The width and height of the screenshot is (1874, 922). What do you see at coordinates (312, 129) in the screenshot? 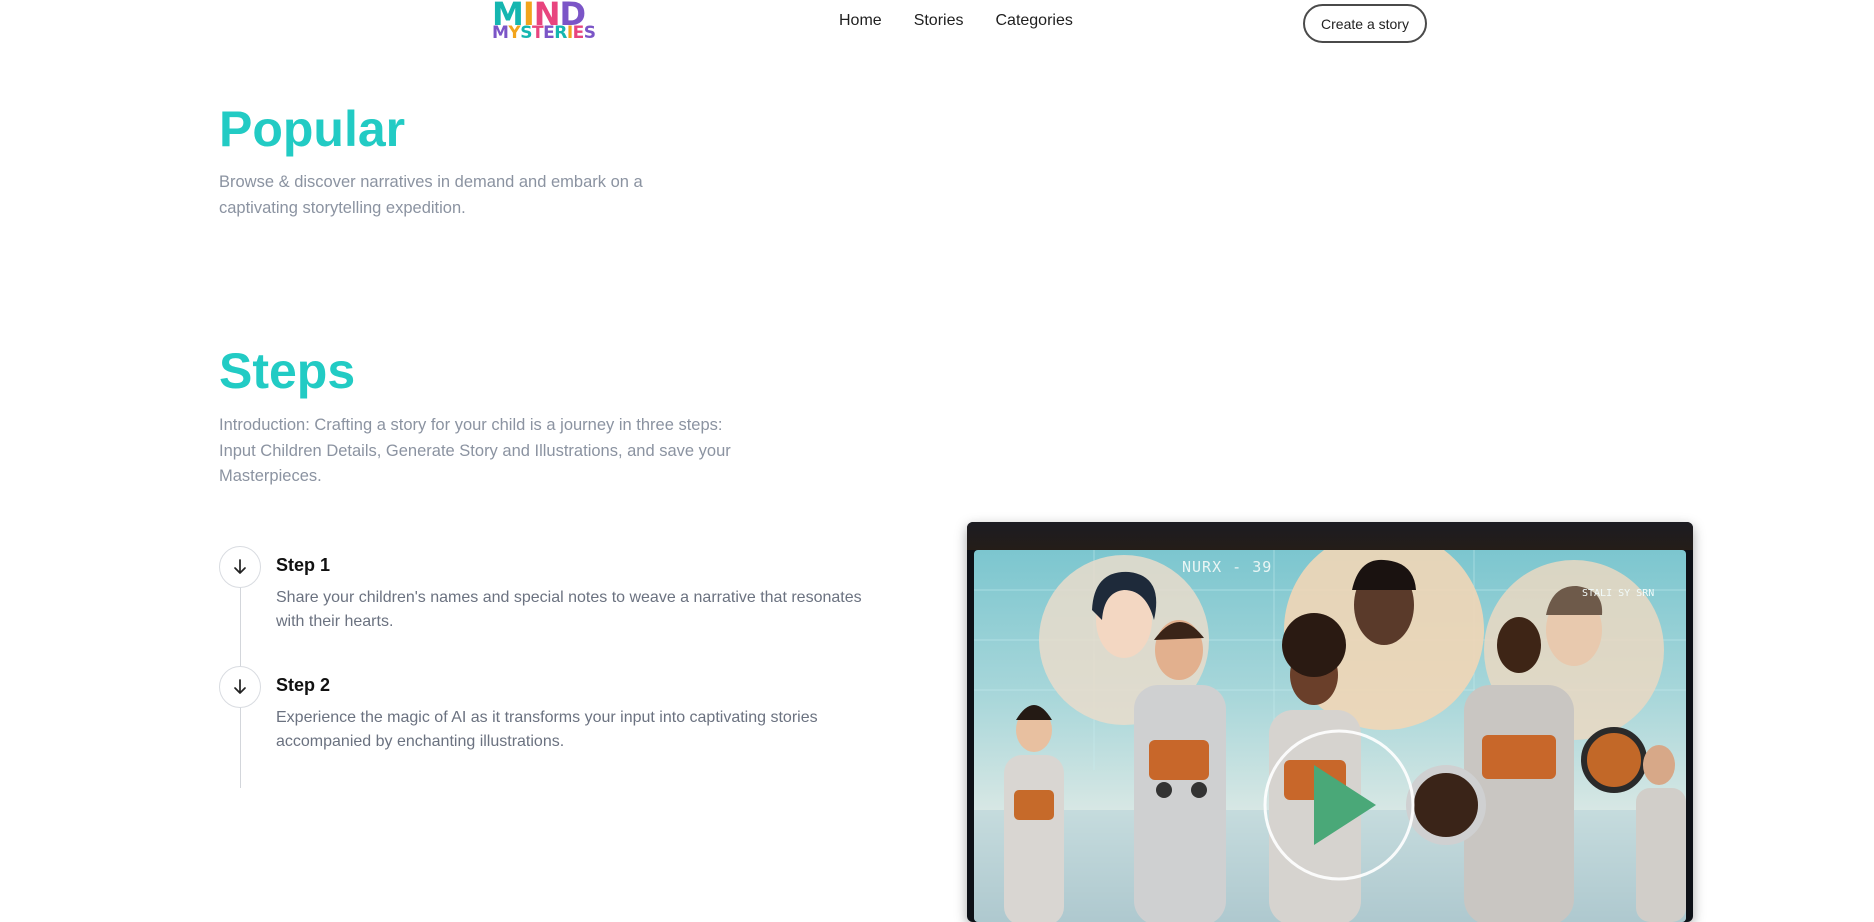
I see `popular-title: Popular` at bounding box center [312, 129].